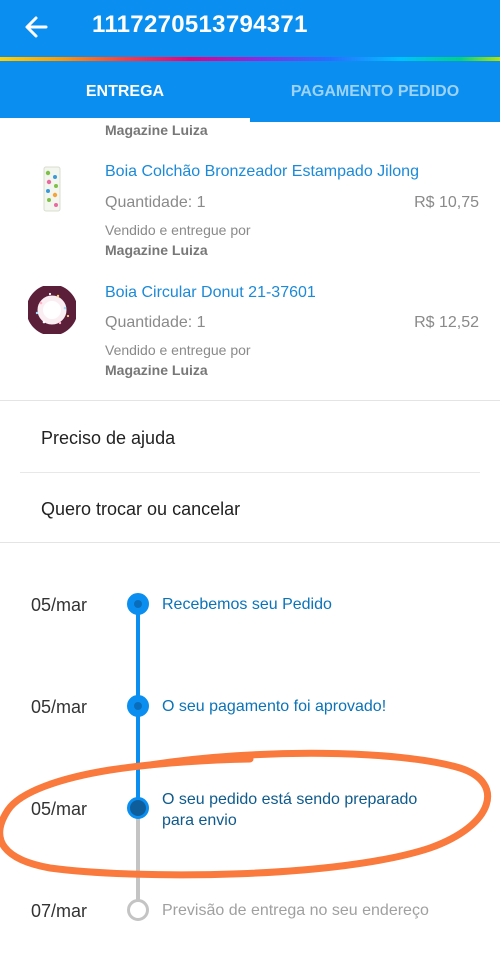 The height and width of the screenshot is (966, 500). Describe the element at coordinates (375, 91) in the screenshot. I see `tab-pagamento-pedido: PAGAMENTO PEDIDO` at that location.